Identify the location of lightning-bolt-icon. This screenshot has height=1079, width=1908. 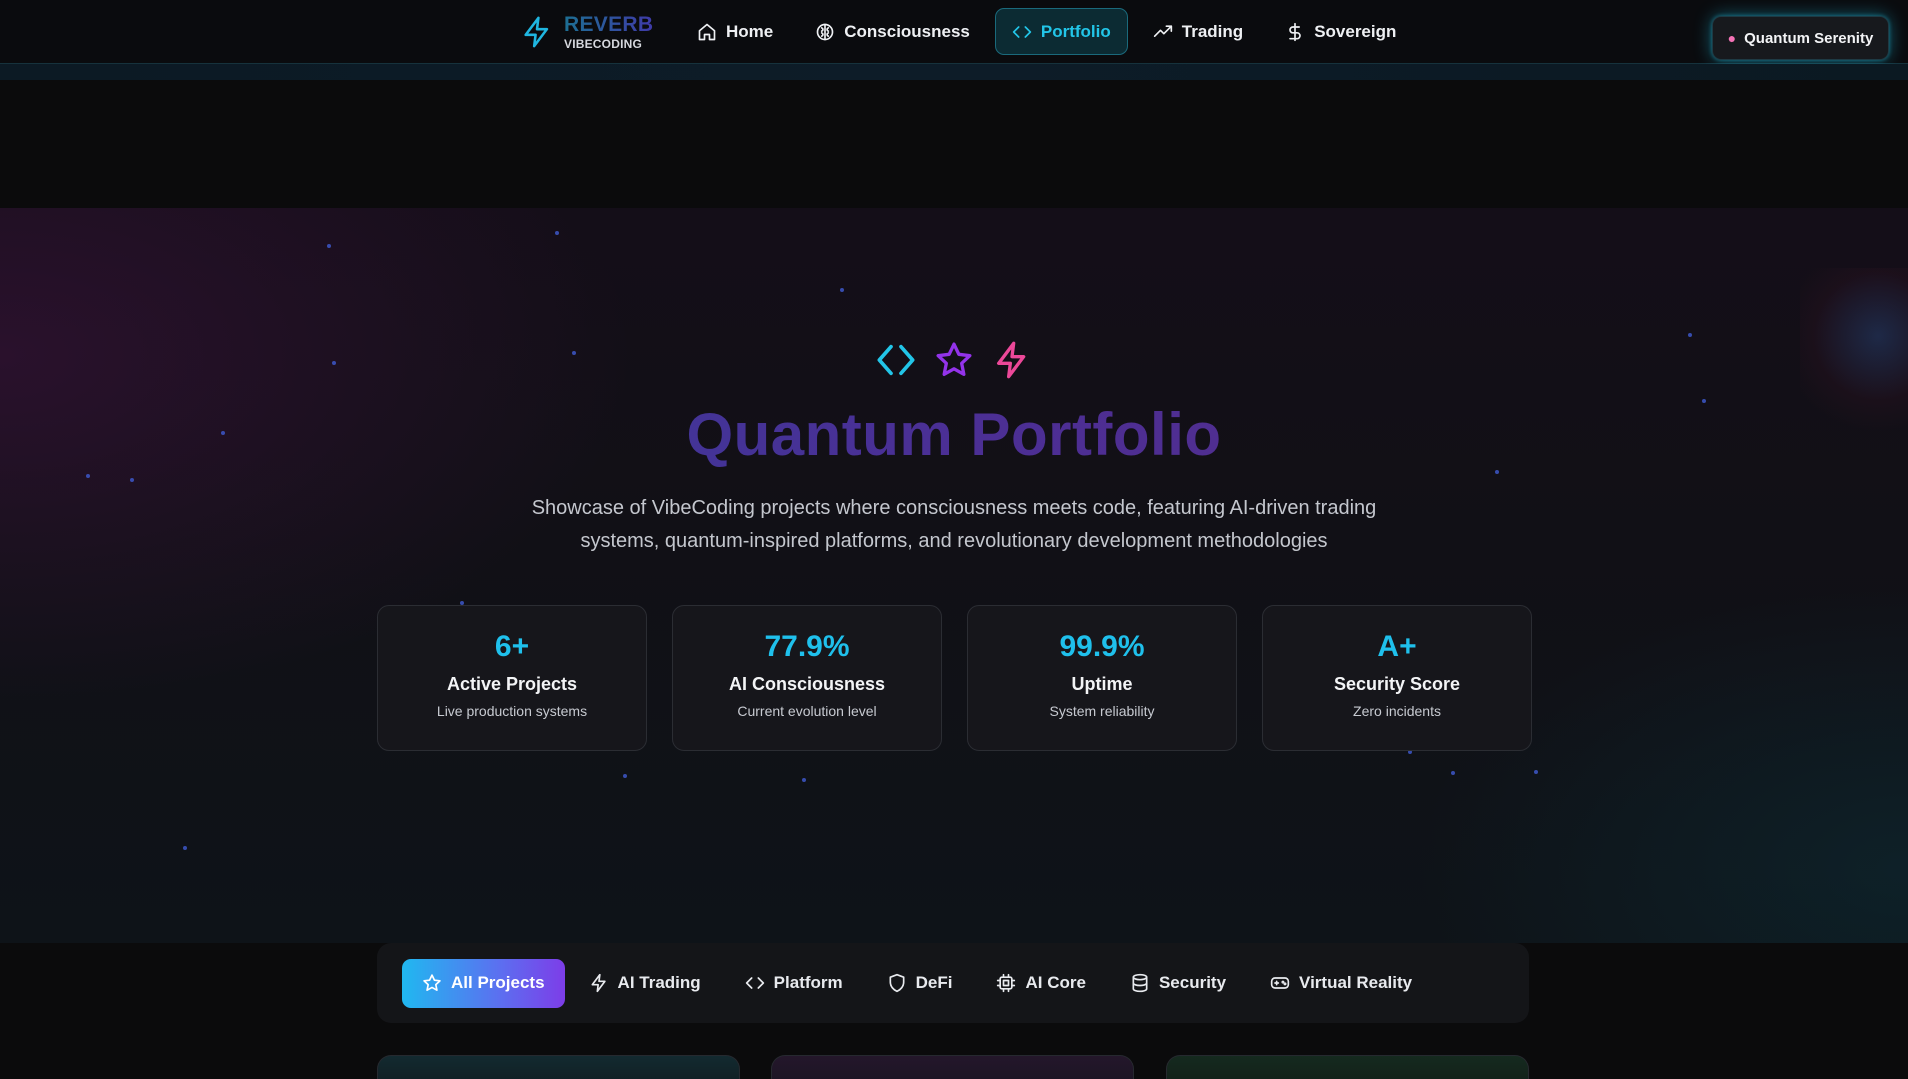
(536, 32).